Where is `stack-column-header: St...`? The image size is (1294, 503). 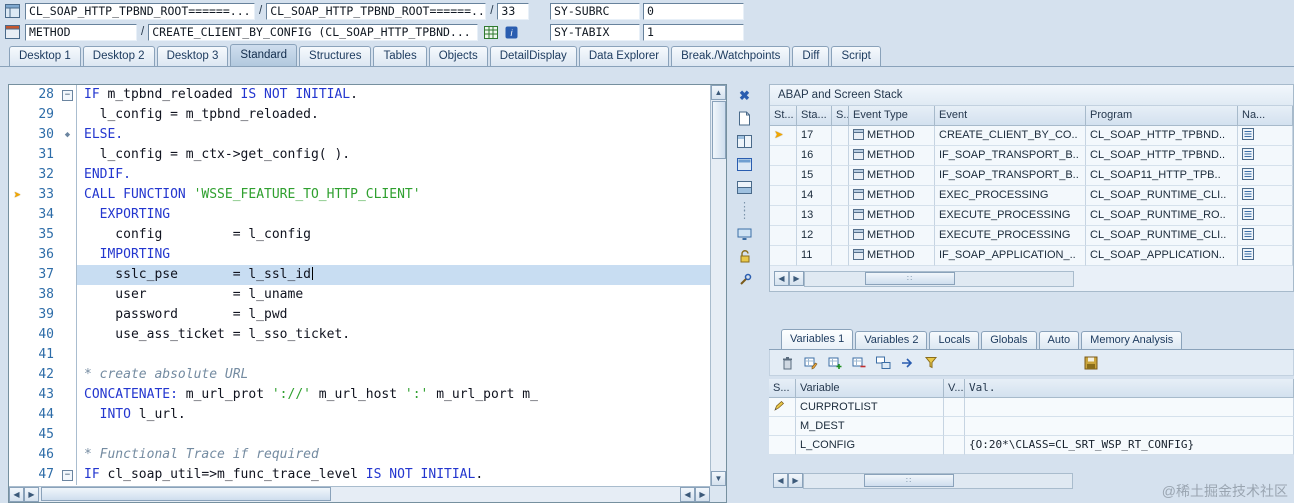 stack-column-header: St... is located at coordinates (783, 116).